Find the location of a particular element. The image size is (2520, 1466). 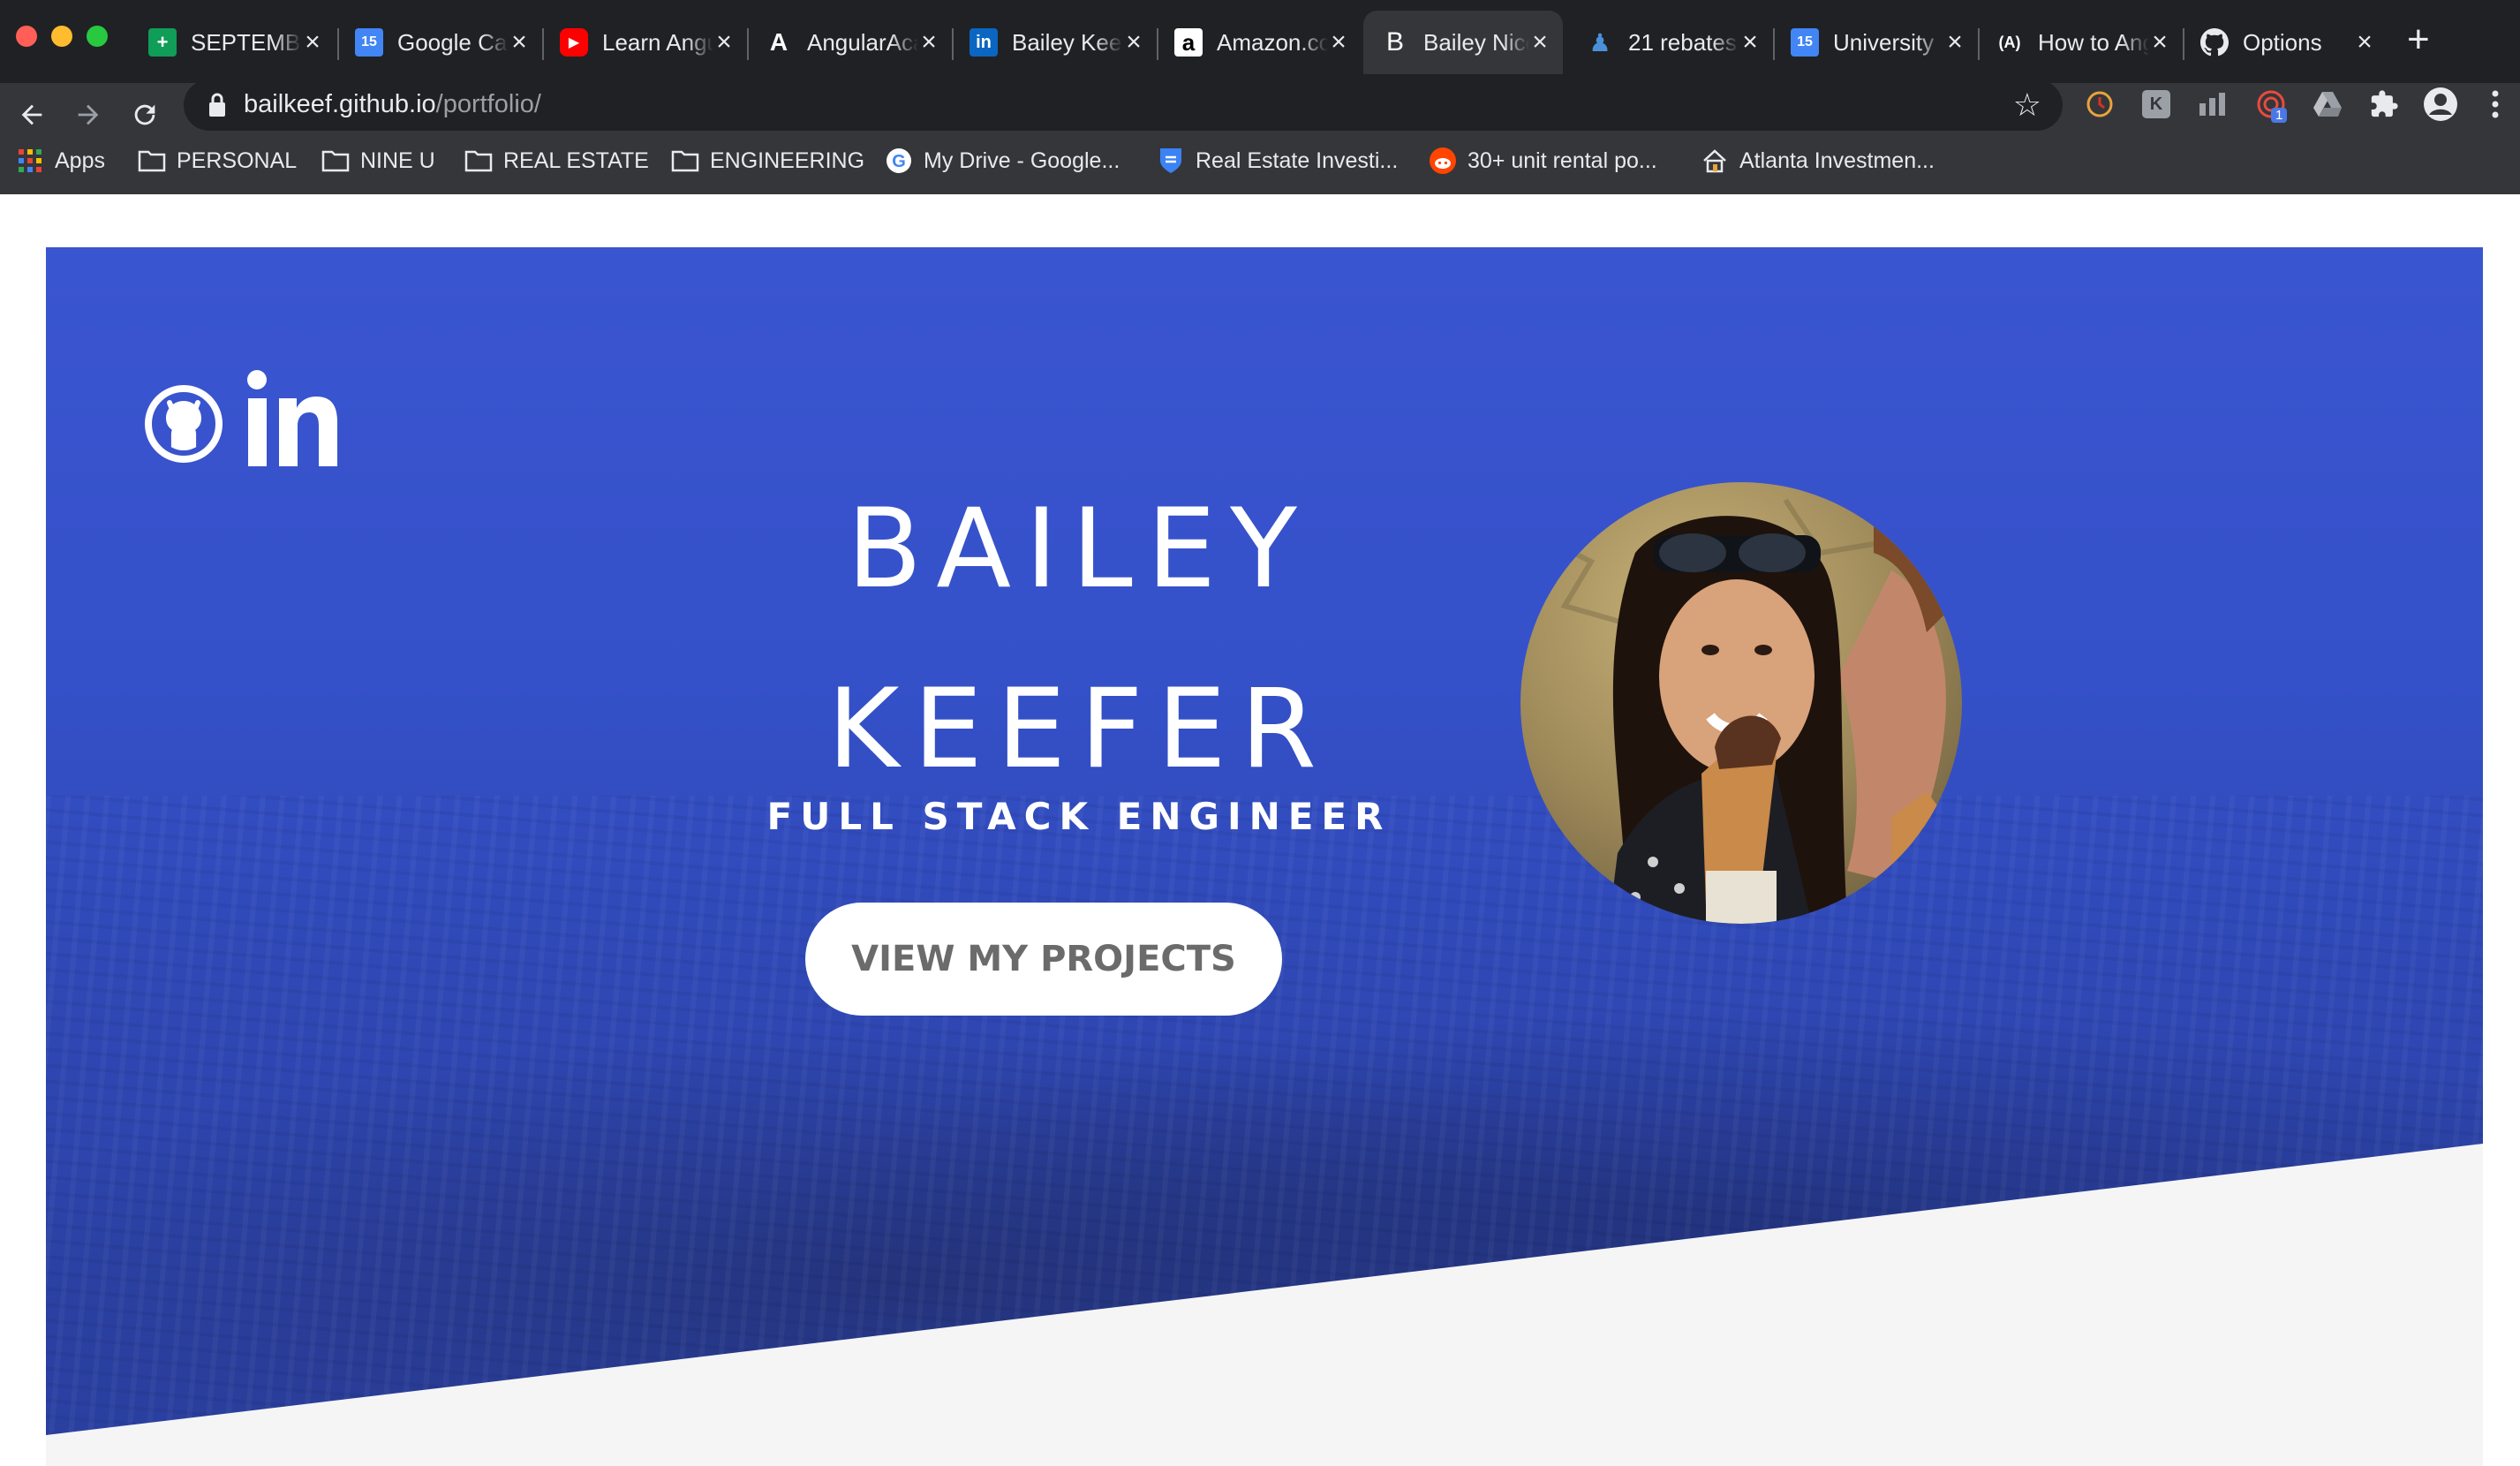

tab-title: 21 rebates is located at coordinates (1682, 42).